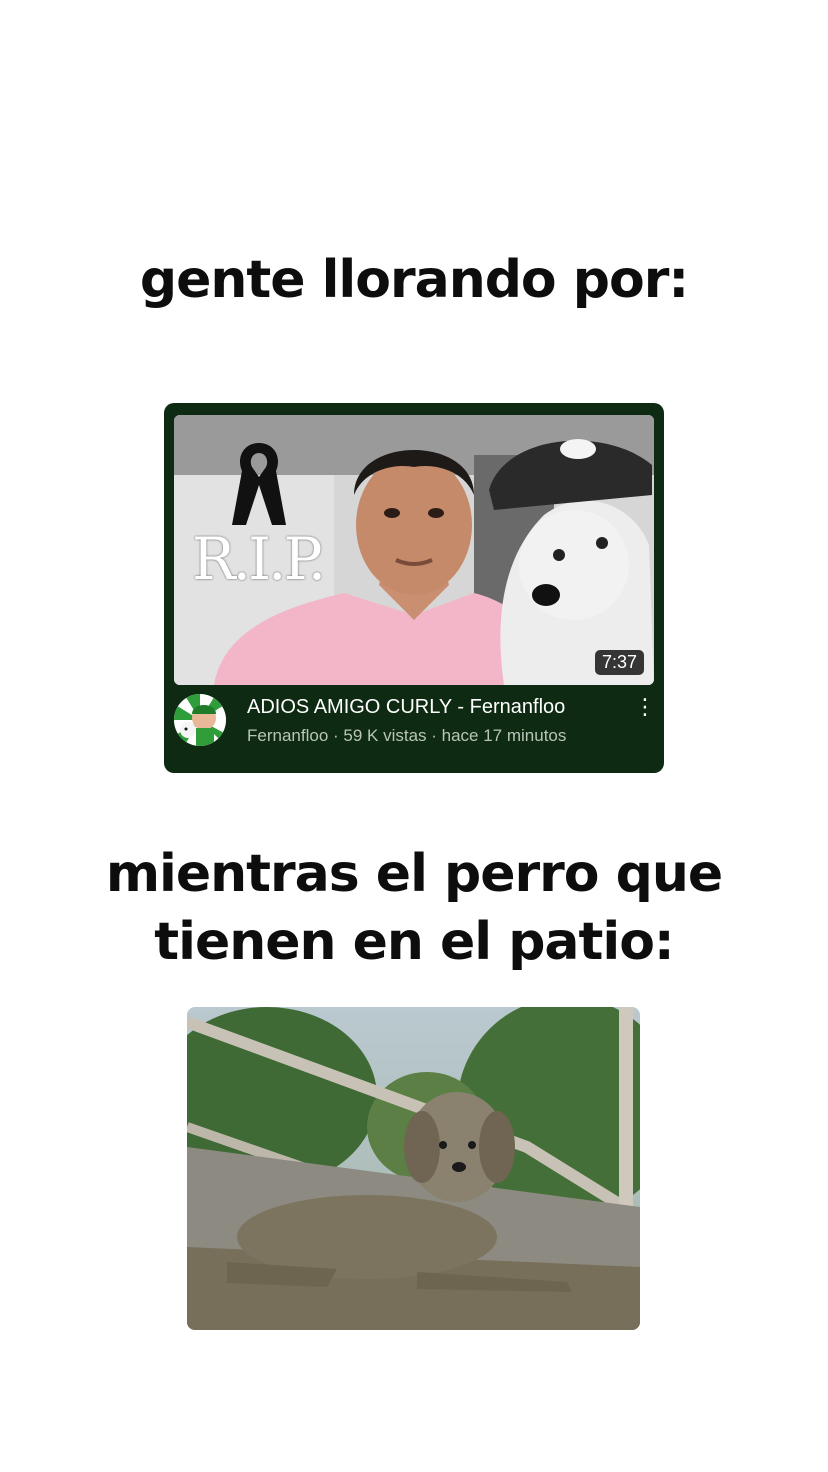 The height and width of the screenshot is (1472, 828). What do you see at coordinates (619, 662) in the screenshot?
I see `duration-badge: 7:37` at bounding box center [619, 662].